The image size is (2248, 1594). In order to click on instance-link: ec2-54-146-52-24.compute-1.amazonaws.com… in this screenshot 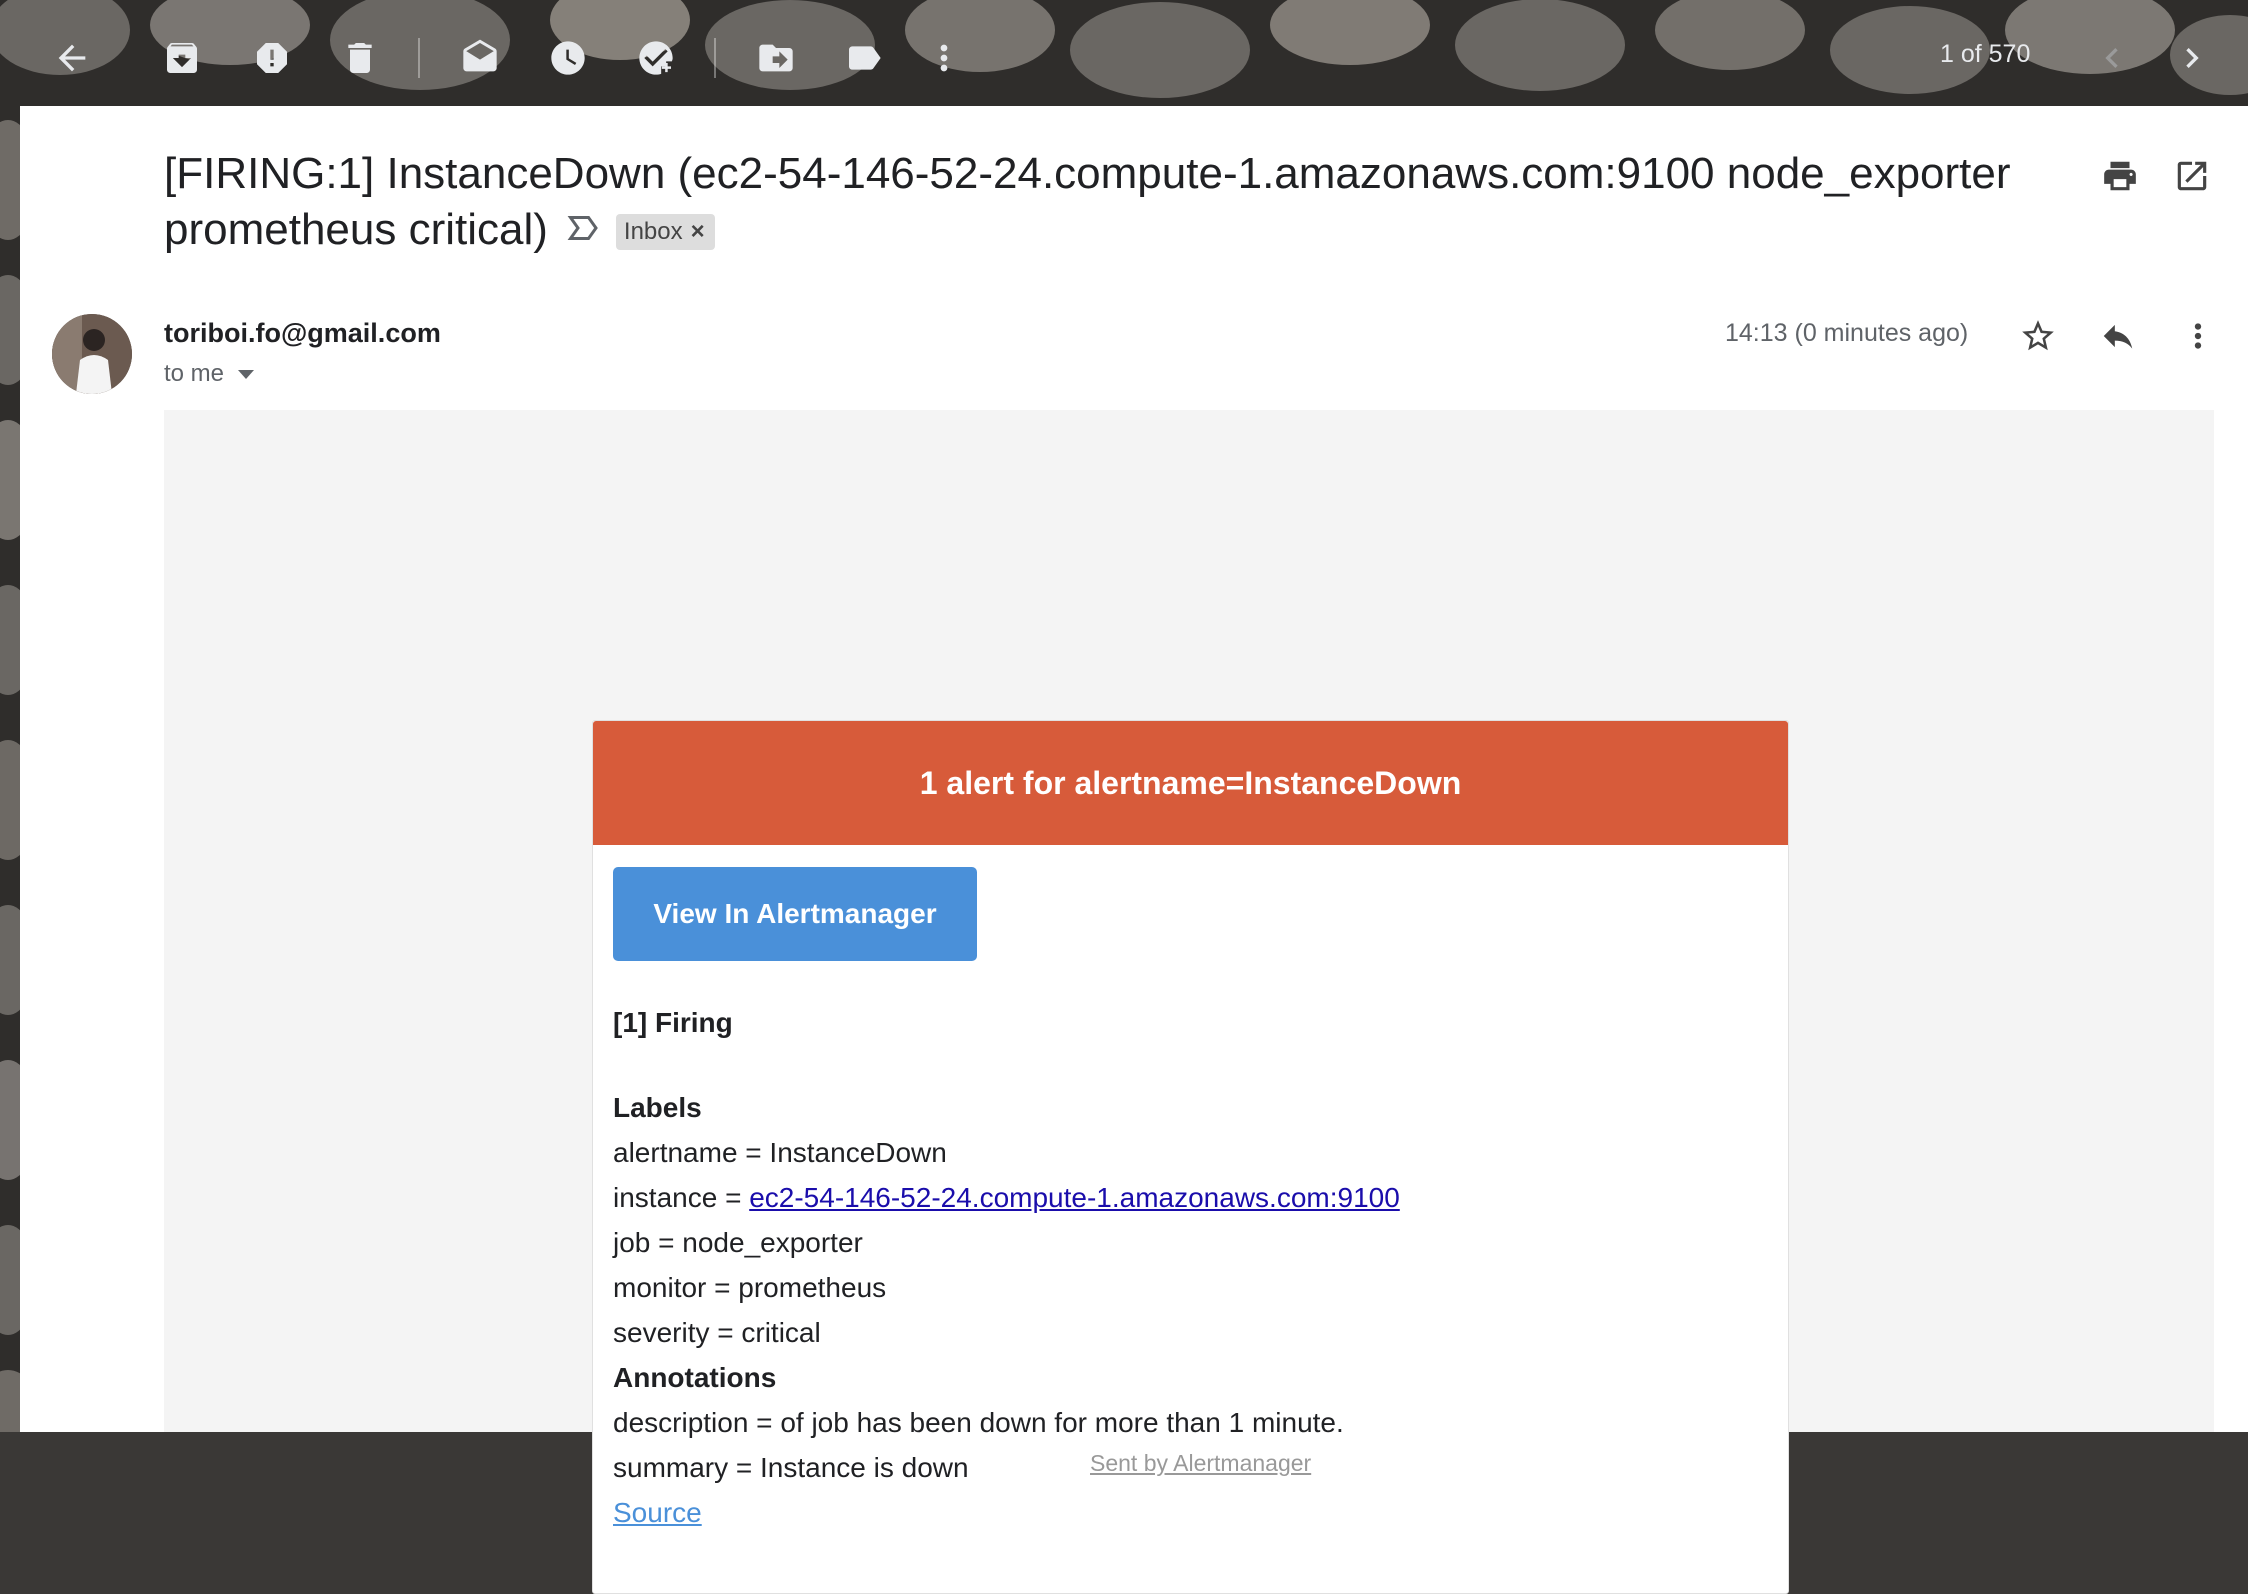, I will do `click(1074, 1197)`.